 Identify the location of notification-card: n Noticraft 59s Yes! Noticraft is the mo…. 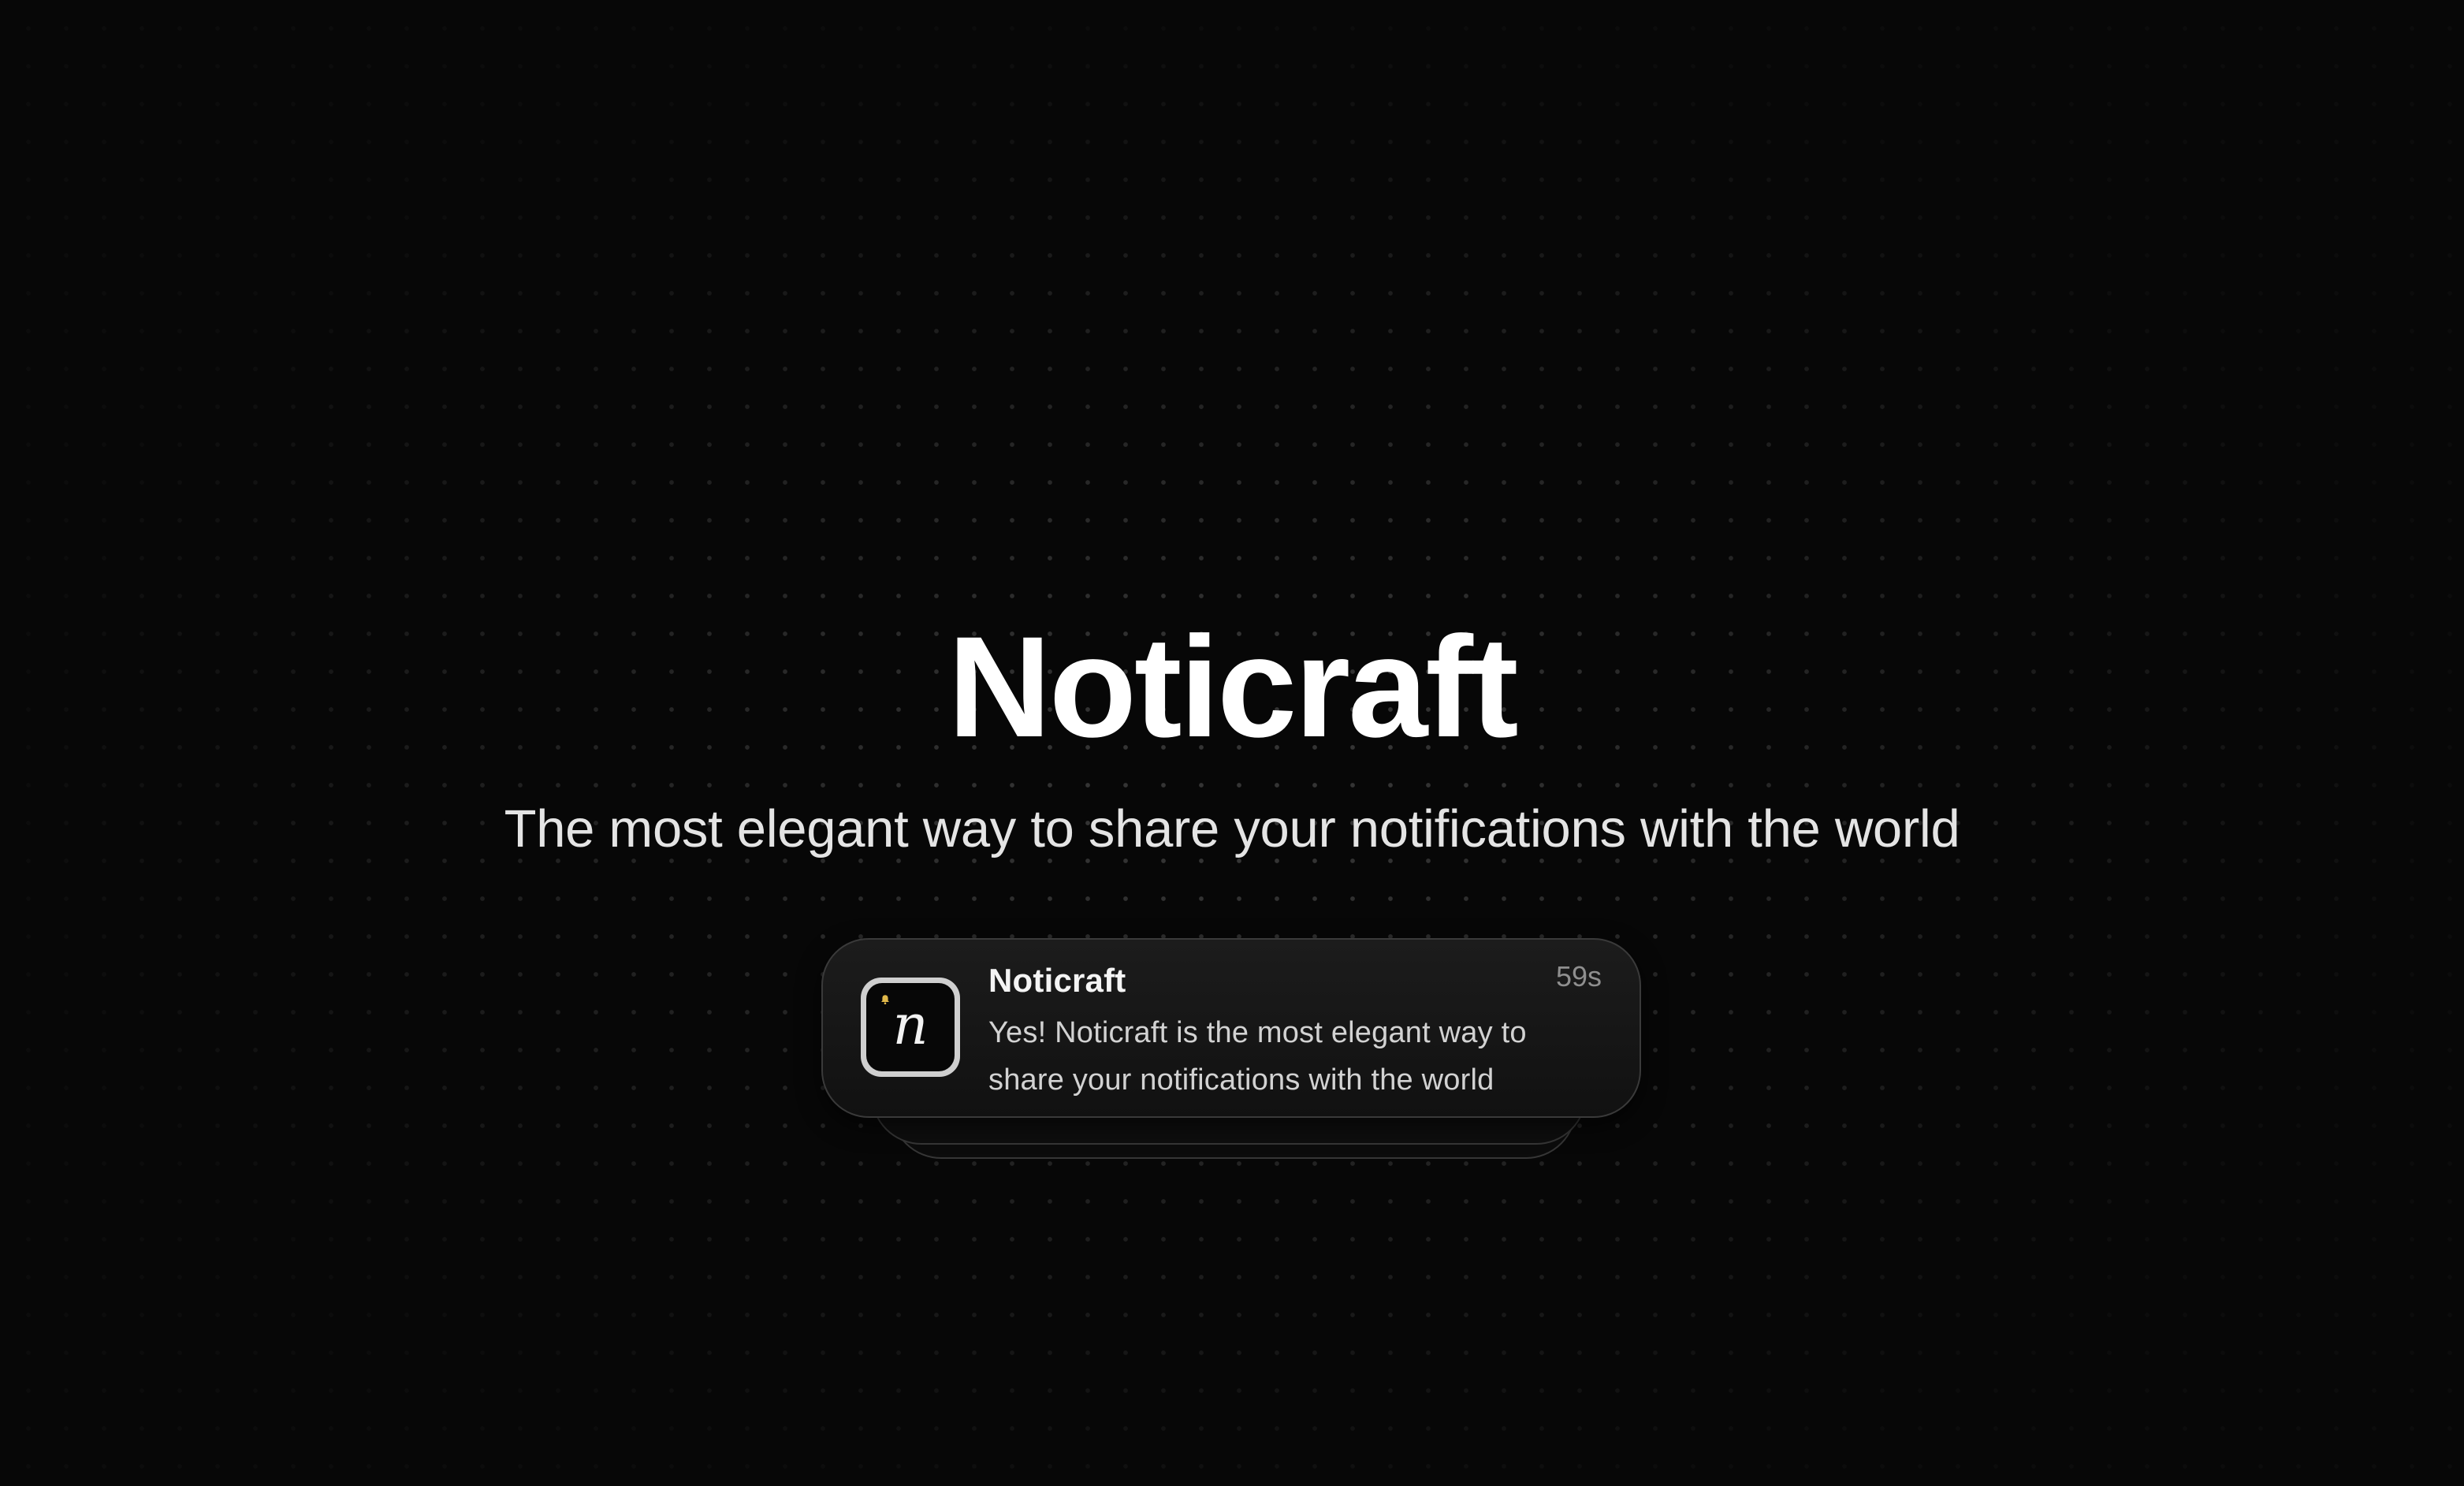
(1231, 1028).